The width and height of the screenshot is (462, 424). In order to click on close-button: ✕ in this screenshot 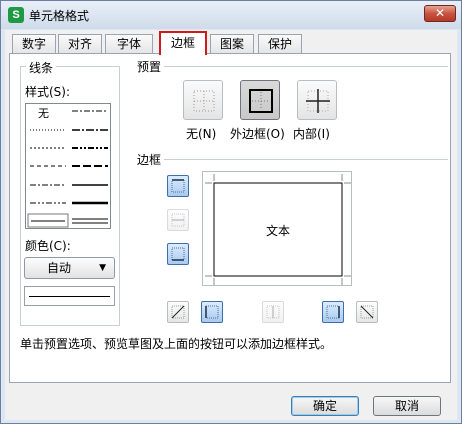, I will do `click(440, 13)`.